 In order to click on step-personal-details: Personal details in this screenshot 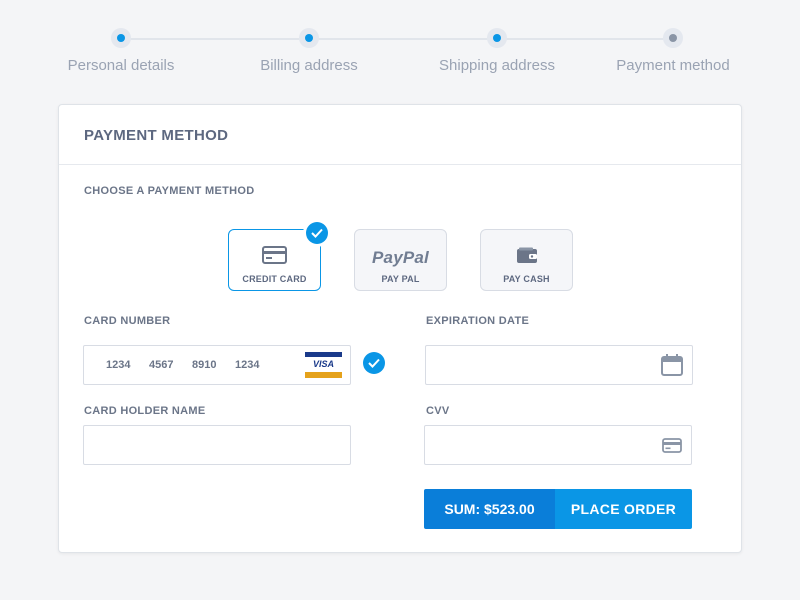, I will do `click(121, 51)`.